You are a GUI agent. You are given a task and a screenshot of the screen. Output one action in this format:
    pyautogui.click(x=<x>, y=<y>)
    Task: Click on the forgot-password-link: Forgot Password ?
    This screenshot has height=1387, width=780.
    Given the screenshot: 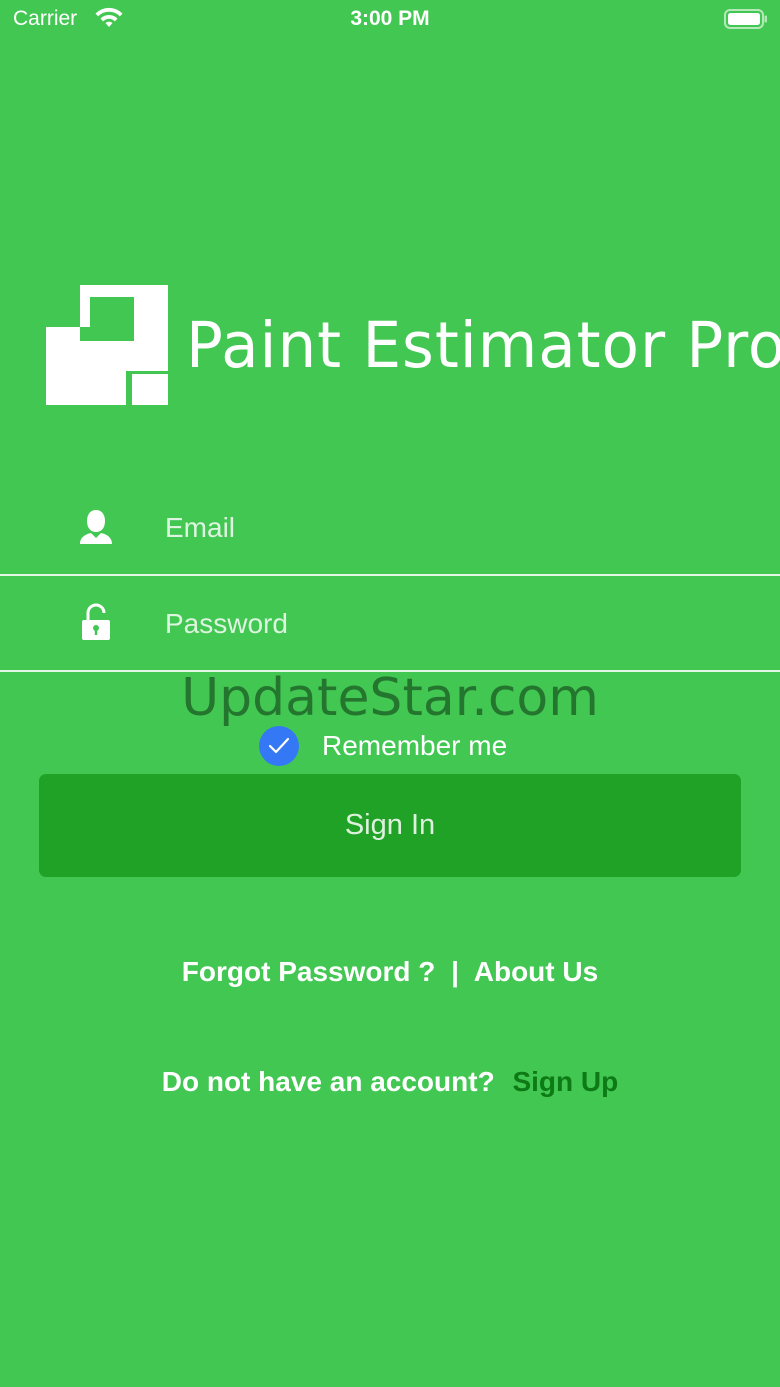 What is the action you would take?
    pyautogui.click(x=309, y=971)
    